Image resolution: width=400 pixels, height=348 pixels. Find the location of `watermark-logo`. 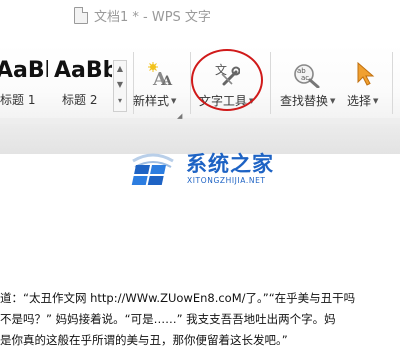

watermark-logo is located at coordinates (152, 169).